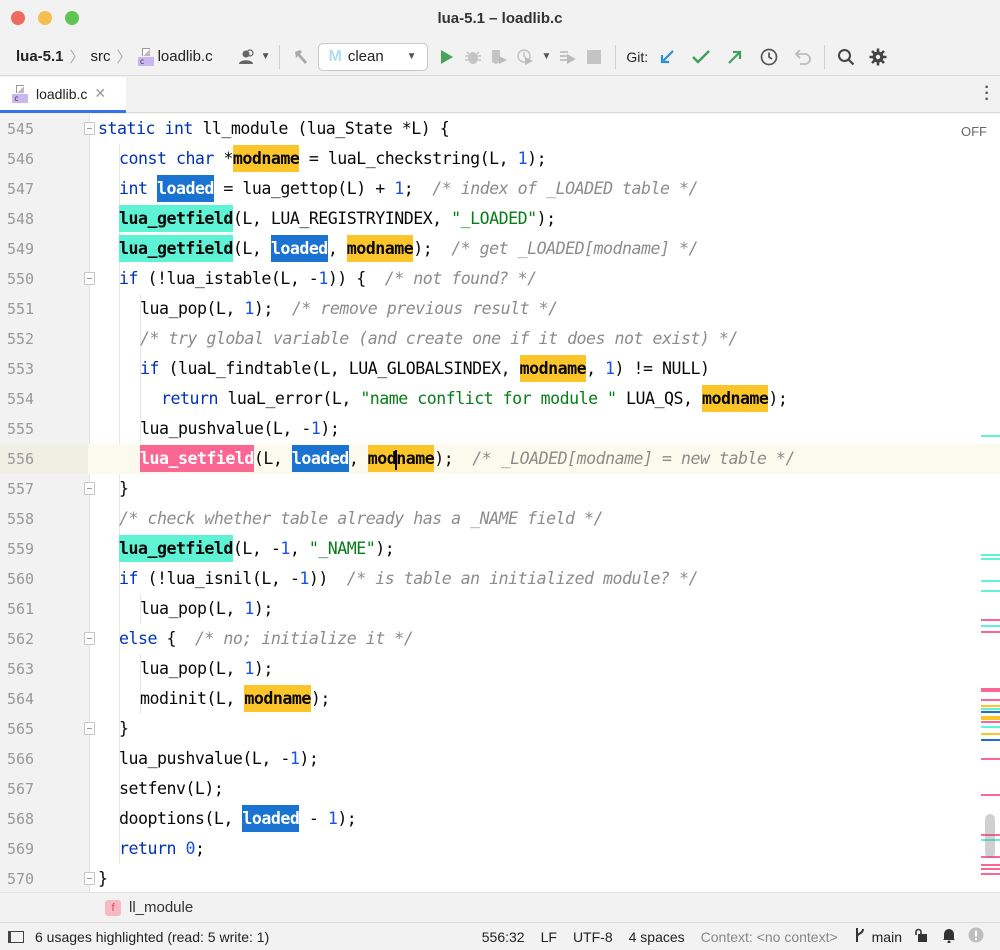  I want to click on context-selector: Context: <no context>, so click(769, 937).